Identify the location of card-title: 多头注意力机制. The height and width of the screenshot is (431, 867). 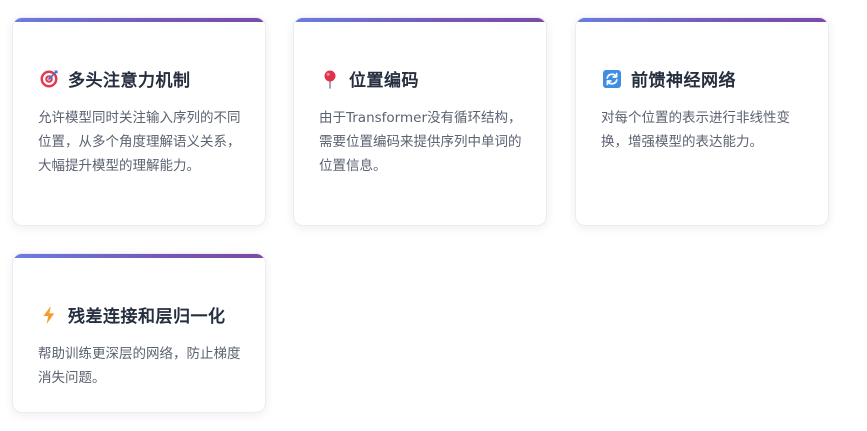
(115, 78).